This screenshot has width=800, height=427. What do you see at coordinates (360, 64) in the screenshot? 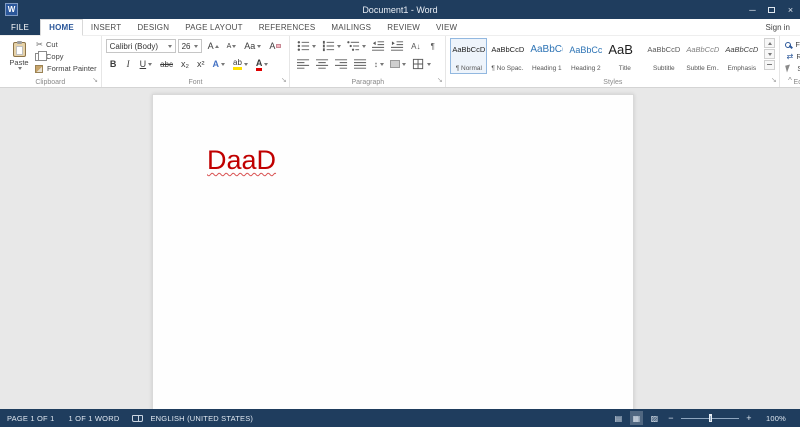
I see `justify-button` at bounding box center [360, 64].